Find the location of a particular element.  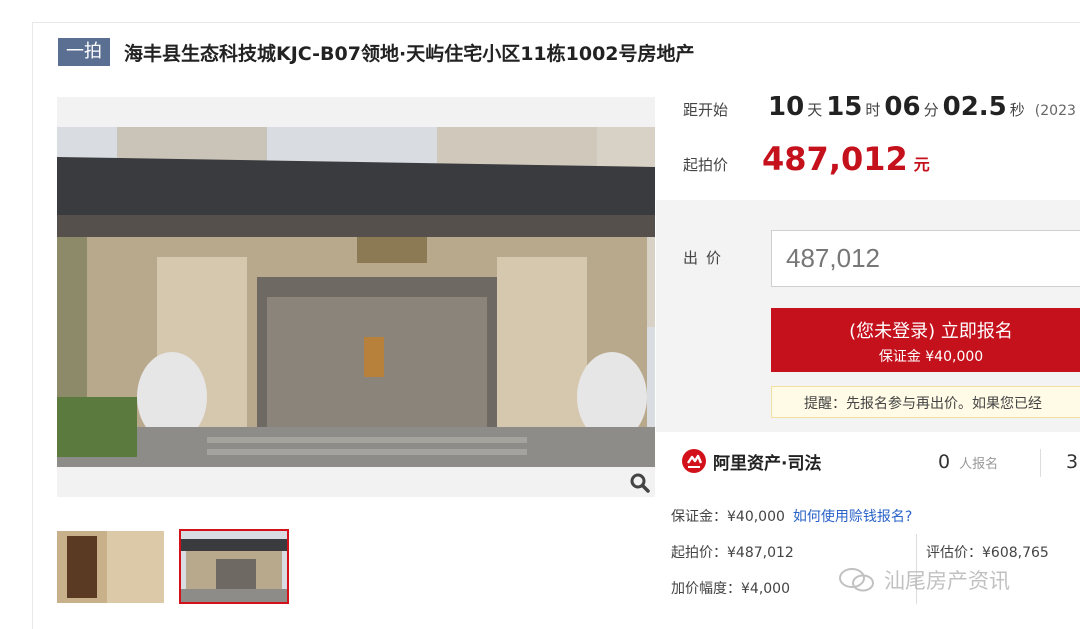

minutes-unit: 分 is located at coordinates (931, 110).